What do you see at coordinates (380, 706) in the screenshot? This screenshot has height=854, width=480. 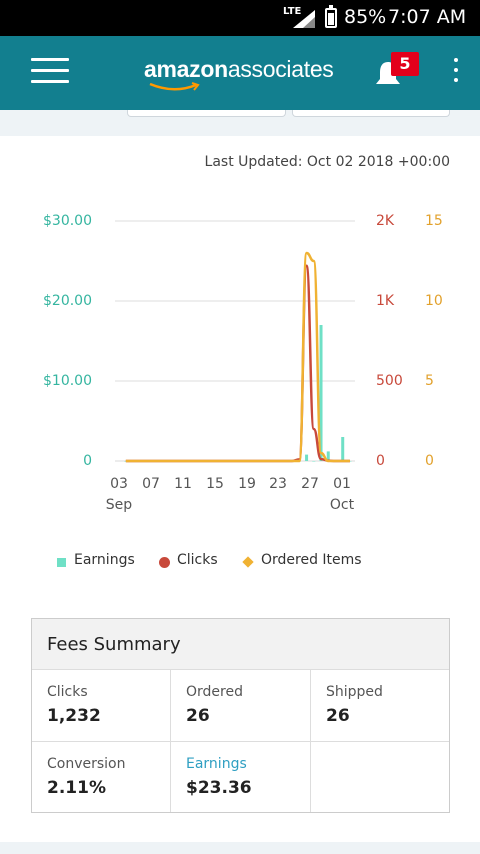 I see `shipped-cell: Shipped 26` at bounding box center [380, 706].